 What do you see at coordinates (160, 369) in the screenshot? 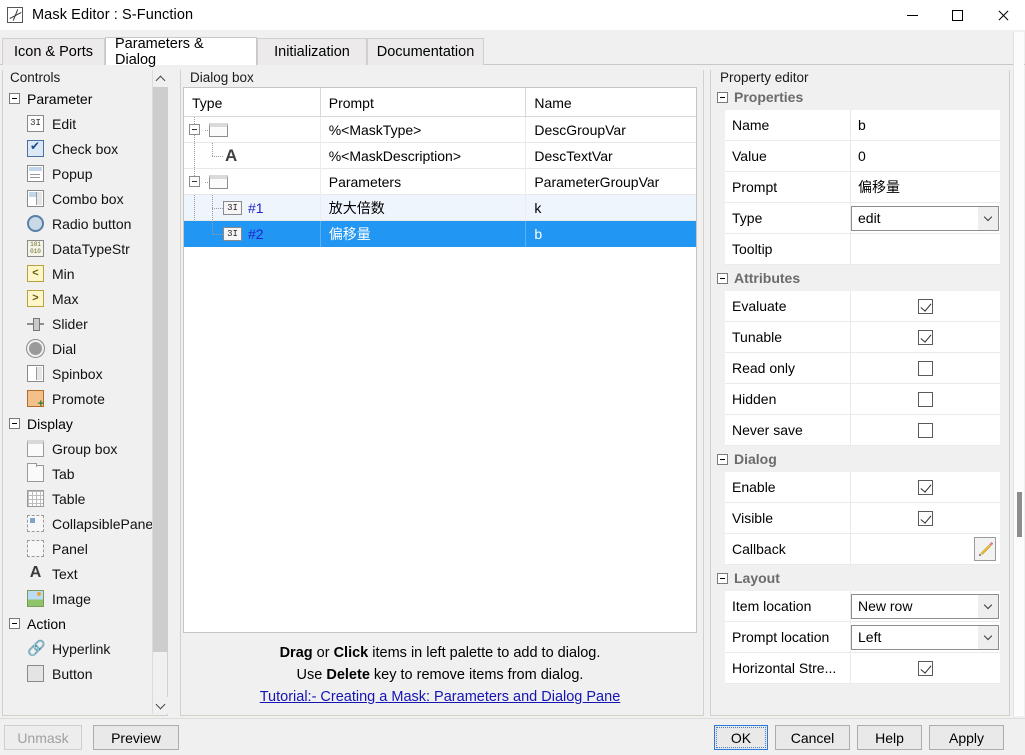
I see `palette-scroll-thumb` at bounding box center [160, 369].